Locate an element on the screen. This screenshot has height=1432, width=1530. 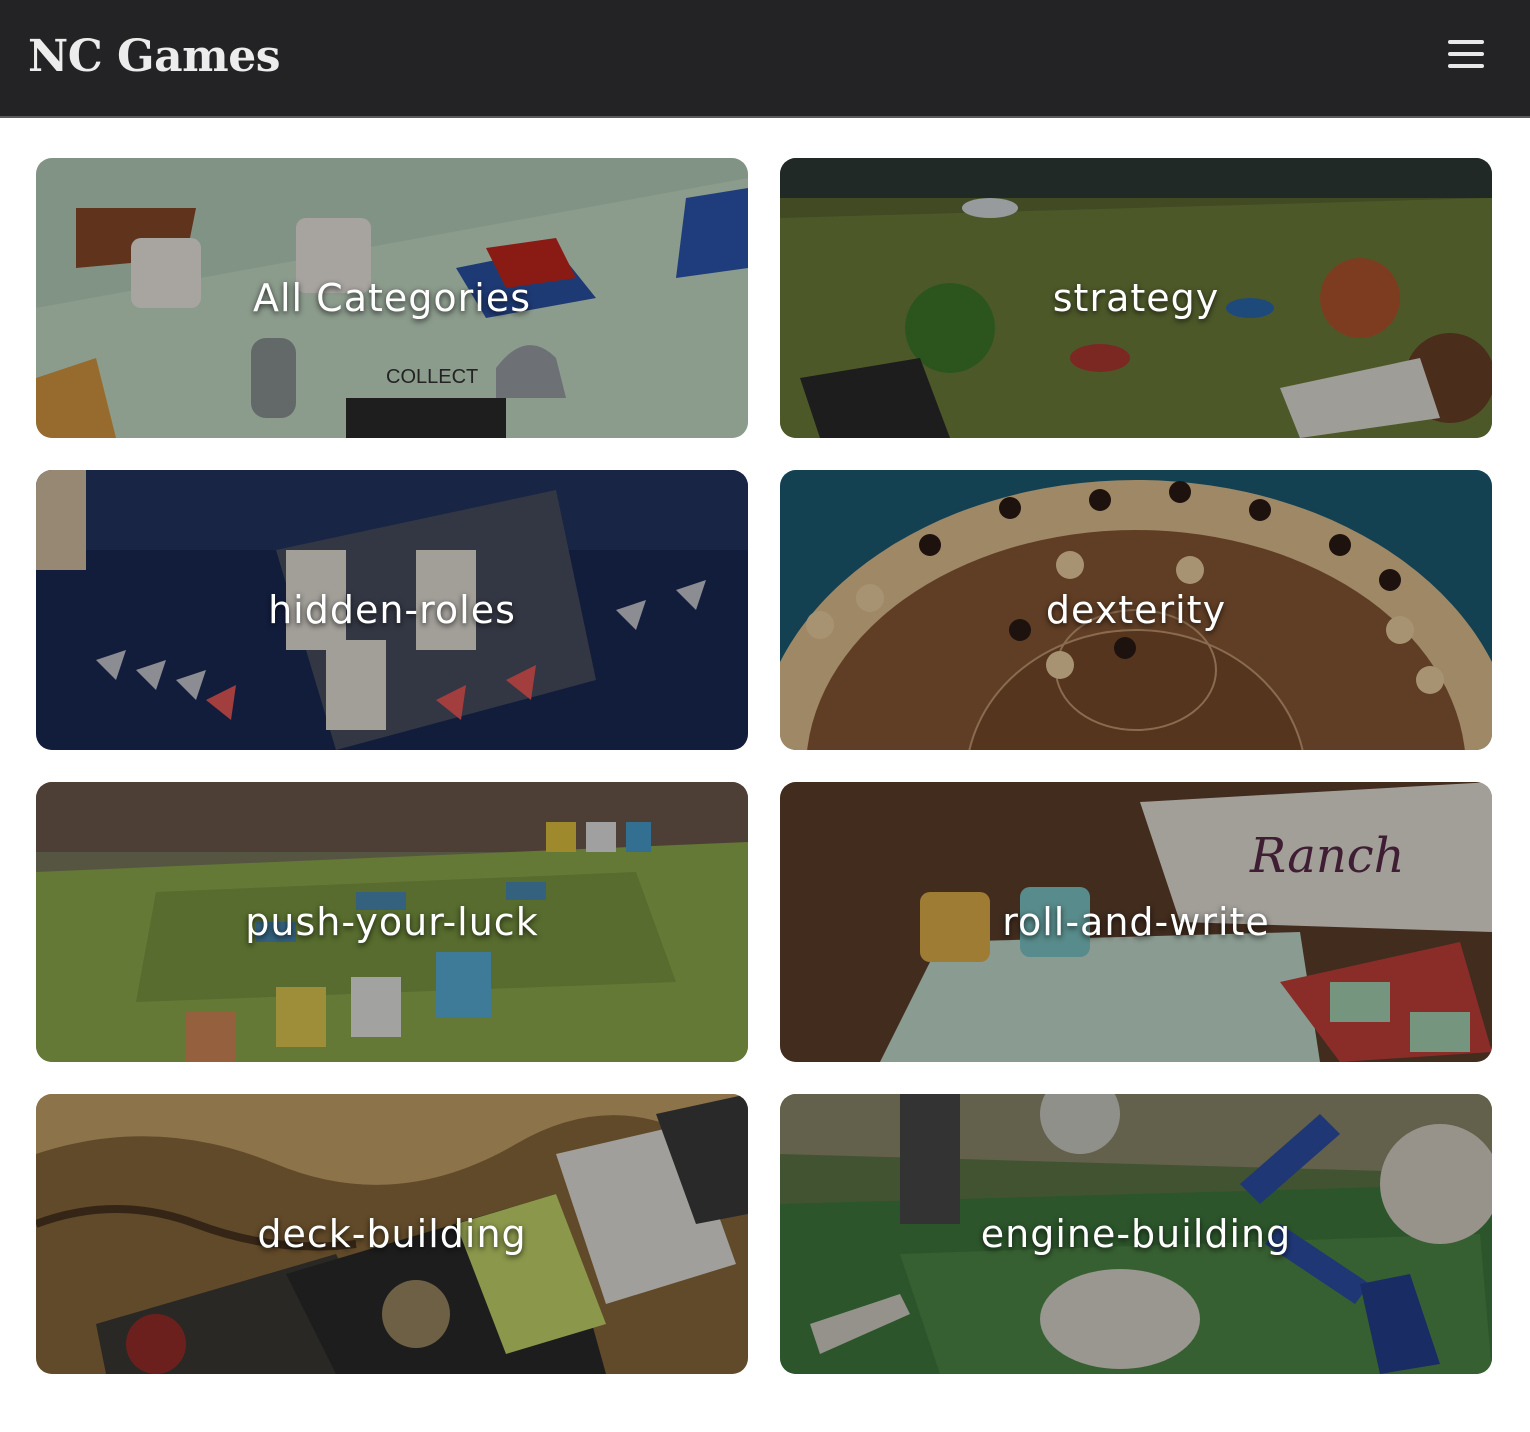
category-card-engine-building: engine-building is located at coordinates (1136, 1234).